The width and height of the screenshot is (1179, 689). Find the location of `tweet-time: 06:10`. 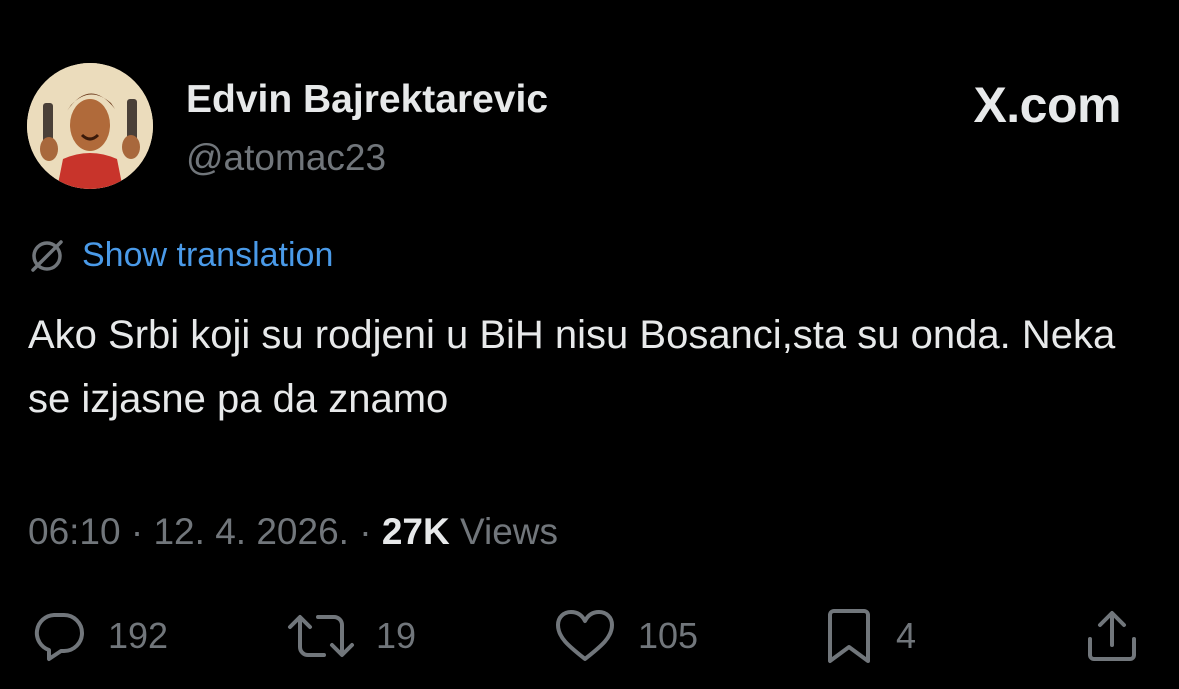

tweet-time: 06:10 is located at coordinates (74, 531).